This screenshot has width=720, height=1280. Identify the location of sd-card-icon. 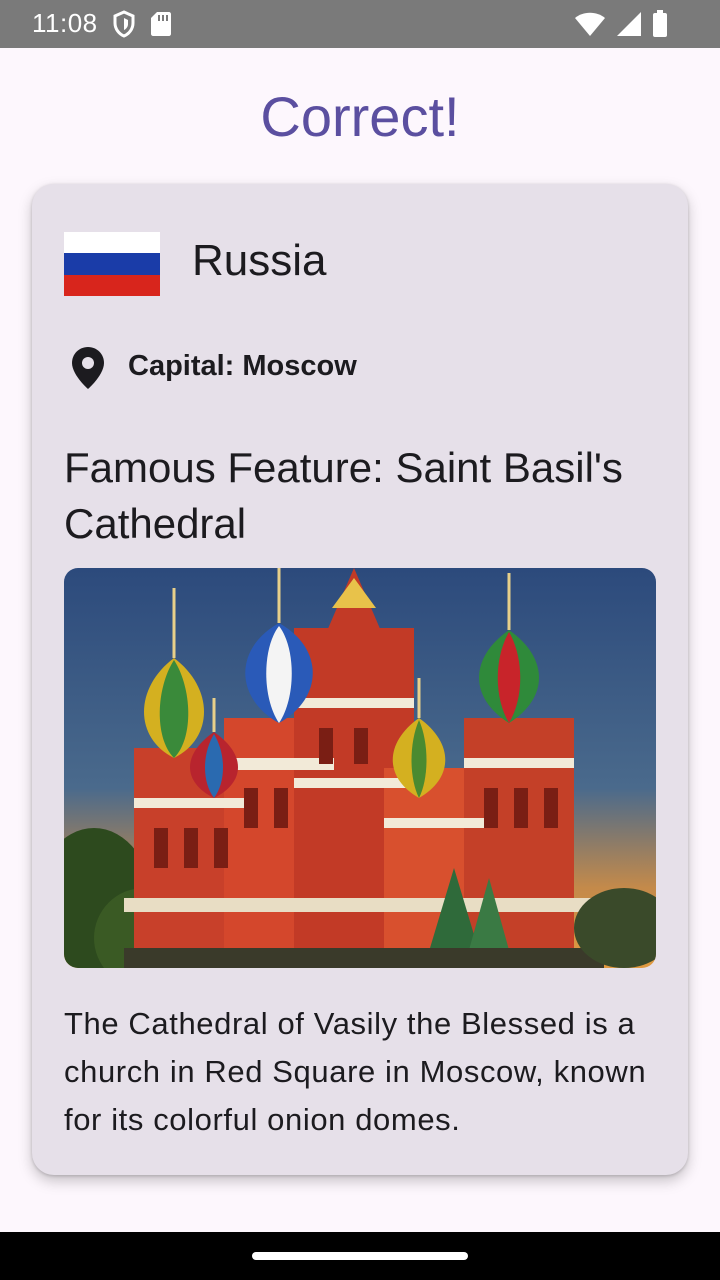
(161, 24).